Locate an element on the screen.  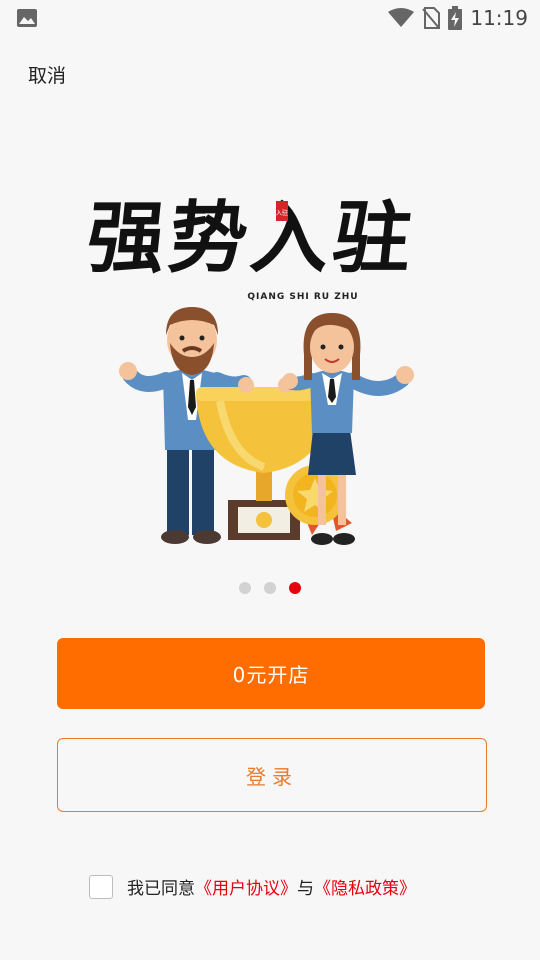
open-store-button: 0元开店 is located at coordinates (271, 673).